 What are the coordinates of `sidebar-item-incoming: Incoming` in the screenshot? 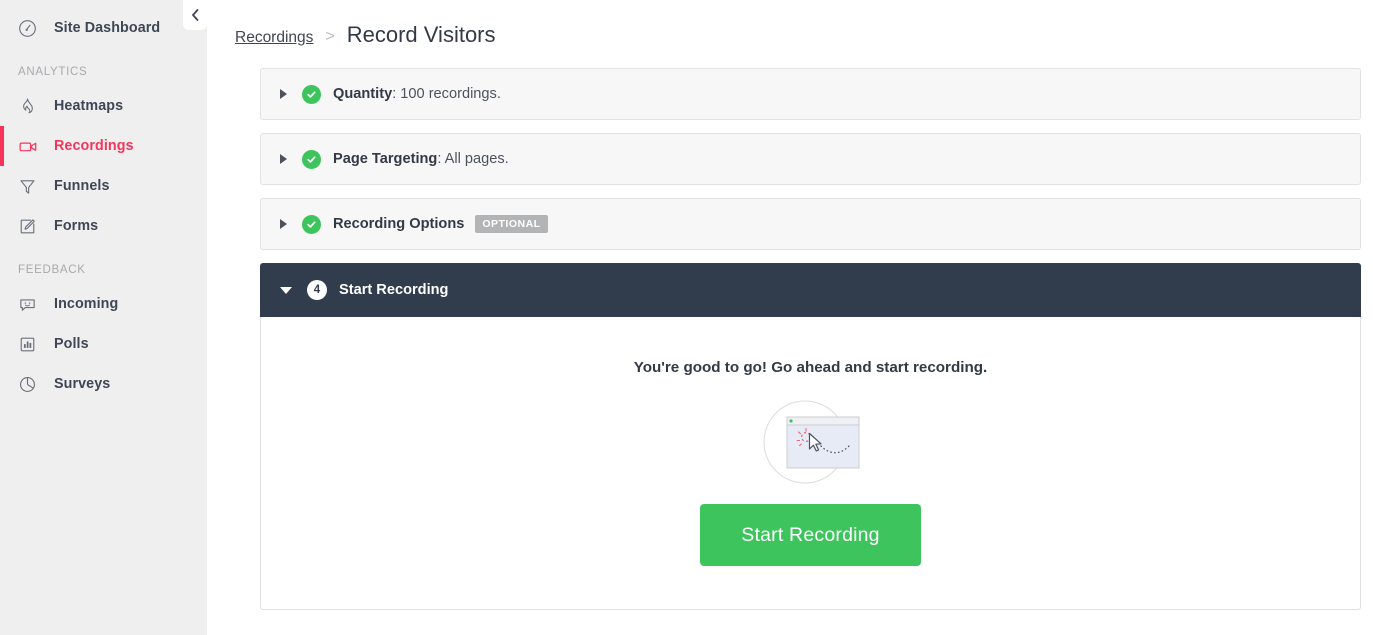 It's located at (103, 304).